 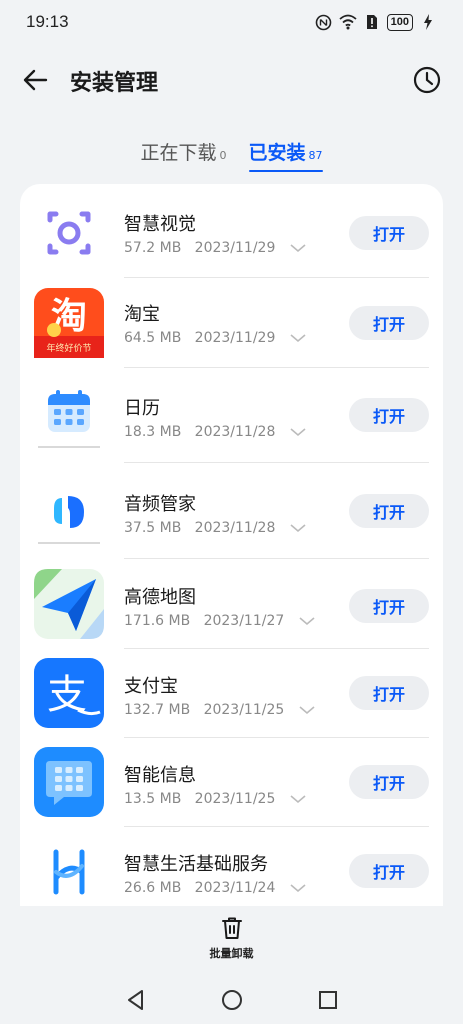 What do you see at coordinates (231, 231) in the screenshot?
I see `app-row: 智慧视觉 57.2 MB 2023/11/29 打开` at bounding box center [231, 231].